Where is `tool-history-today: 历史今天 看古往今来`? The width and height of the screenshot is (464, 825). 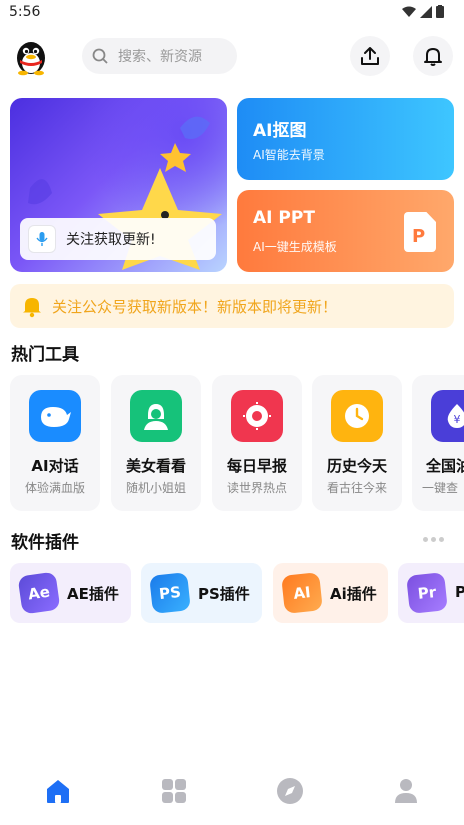 tool-history-today: 历史今天 看古往今来 is located at coordinates (357, 443).